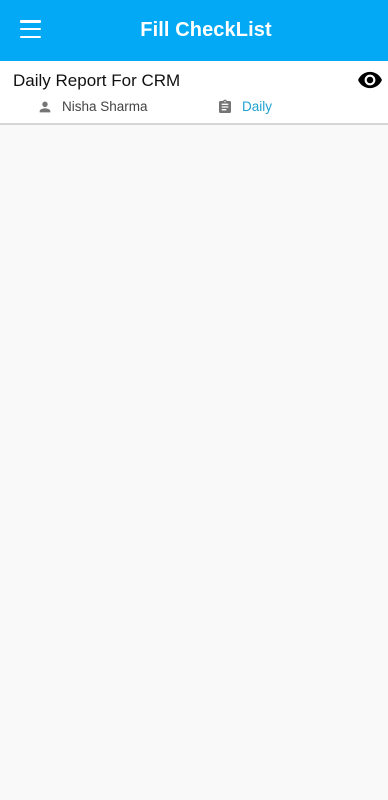 This screenshot has height=800, width=388. I want to click on page-title: Fill CheckList, so click(206, 30).